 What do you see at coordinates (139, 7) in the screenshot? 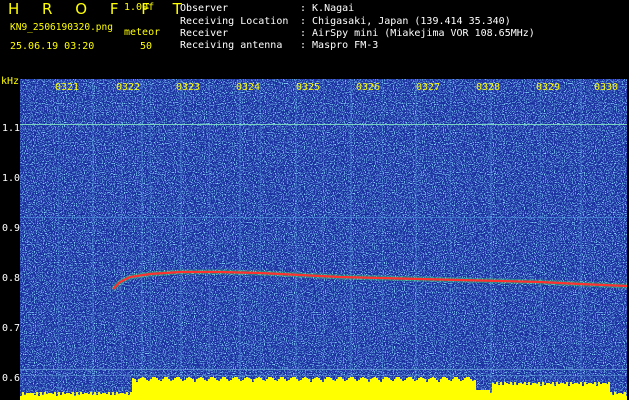
I see `version-label: 1.00f` at bounding box center [139, 7].